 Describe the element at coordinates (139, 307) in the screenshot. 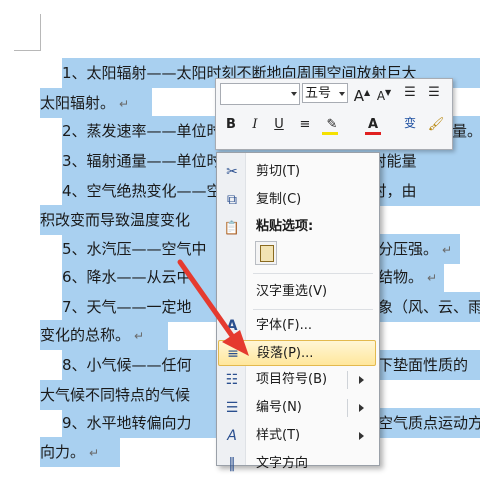

I see `doc-line-9: 7、天气——一定地` at that location.